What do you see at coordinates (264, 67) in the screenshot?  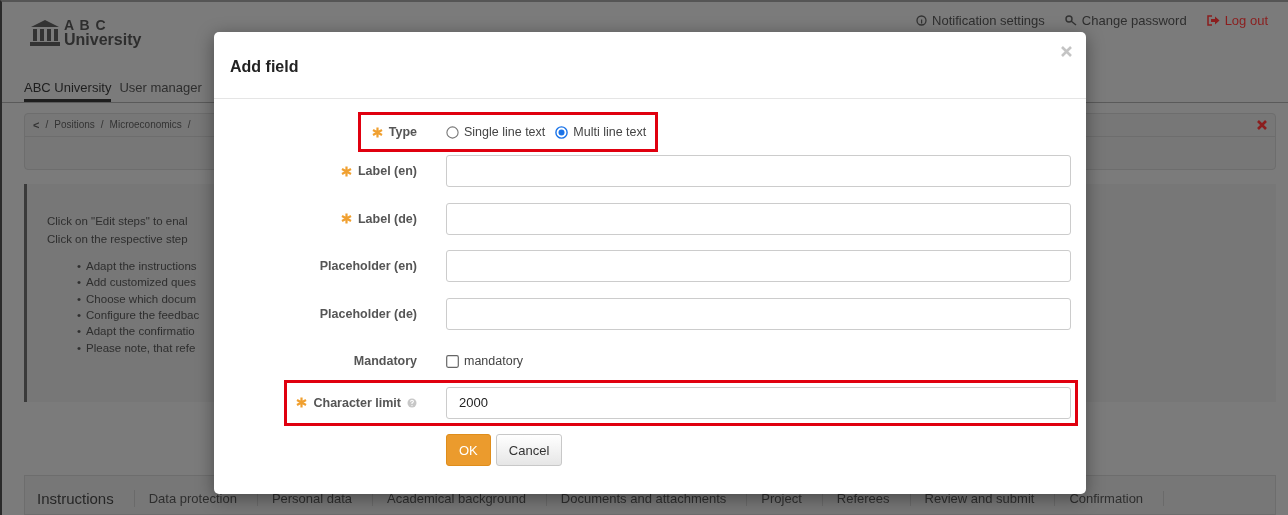 I see `dialog-title: Add field` at bounding box center [264, 67].